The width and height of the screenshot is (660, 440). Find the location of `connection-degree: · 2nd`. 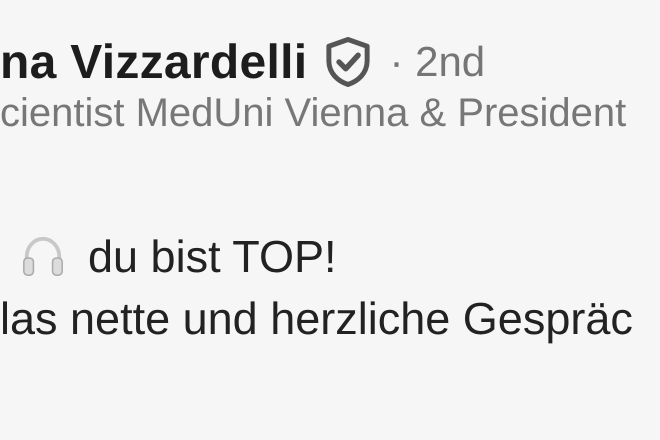

connection-degree: · 2nd is located at coordinates (437, 62).